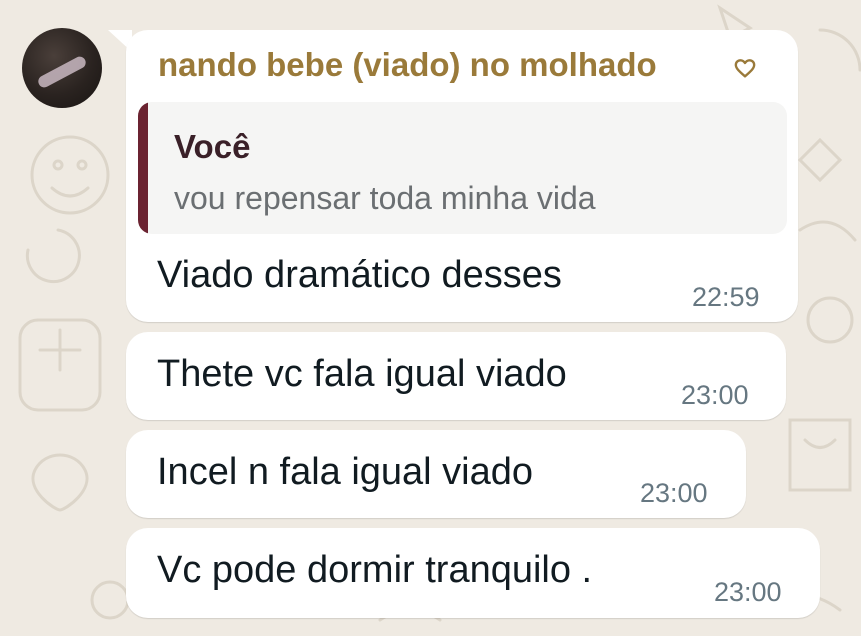 The image size is (861, 636). Describe the element at coordinates (385, 198) in the screenshot. I see `quote-text: vou repensar toda minha vida` at that location.